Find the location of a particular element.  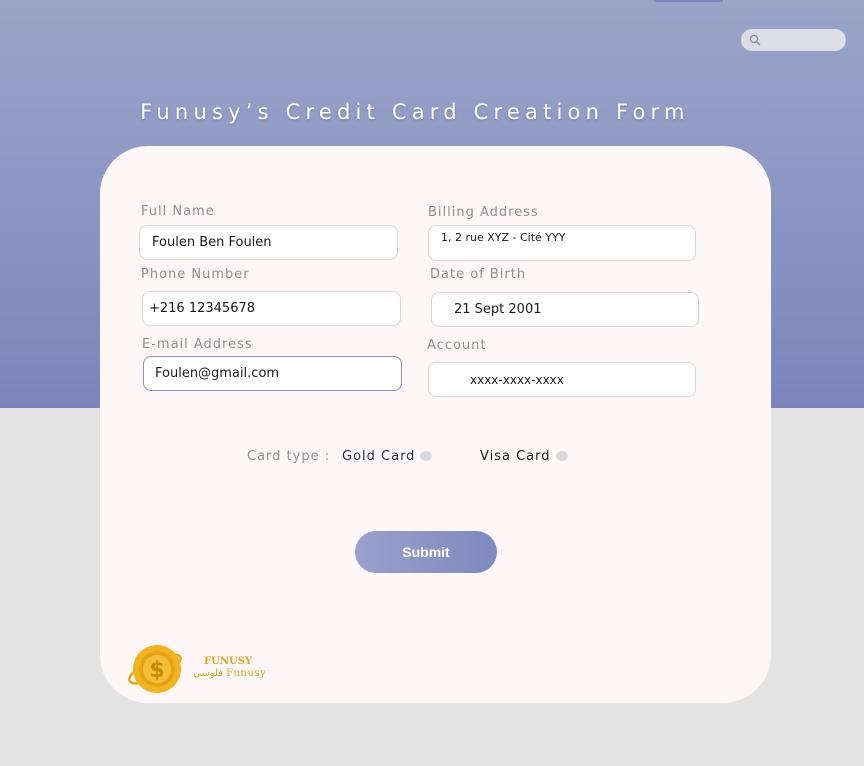

phone-number-field: +216 12345678 is located at coordinates (271, 308).